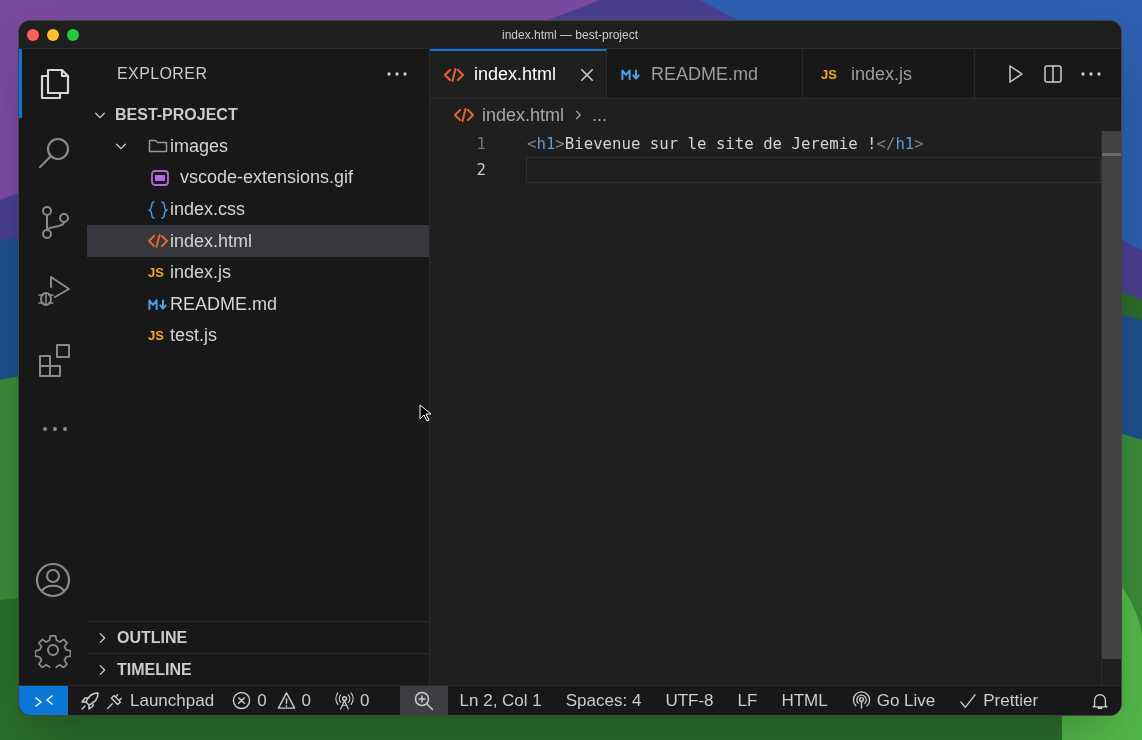  I want to click on panel-section-header: OUTLINE, so click(258, 637).